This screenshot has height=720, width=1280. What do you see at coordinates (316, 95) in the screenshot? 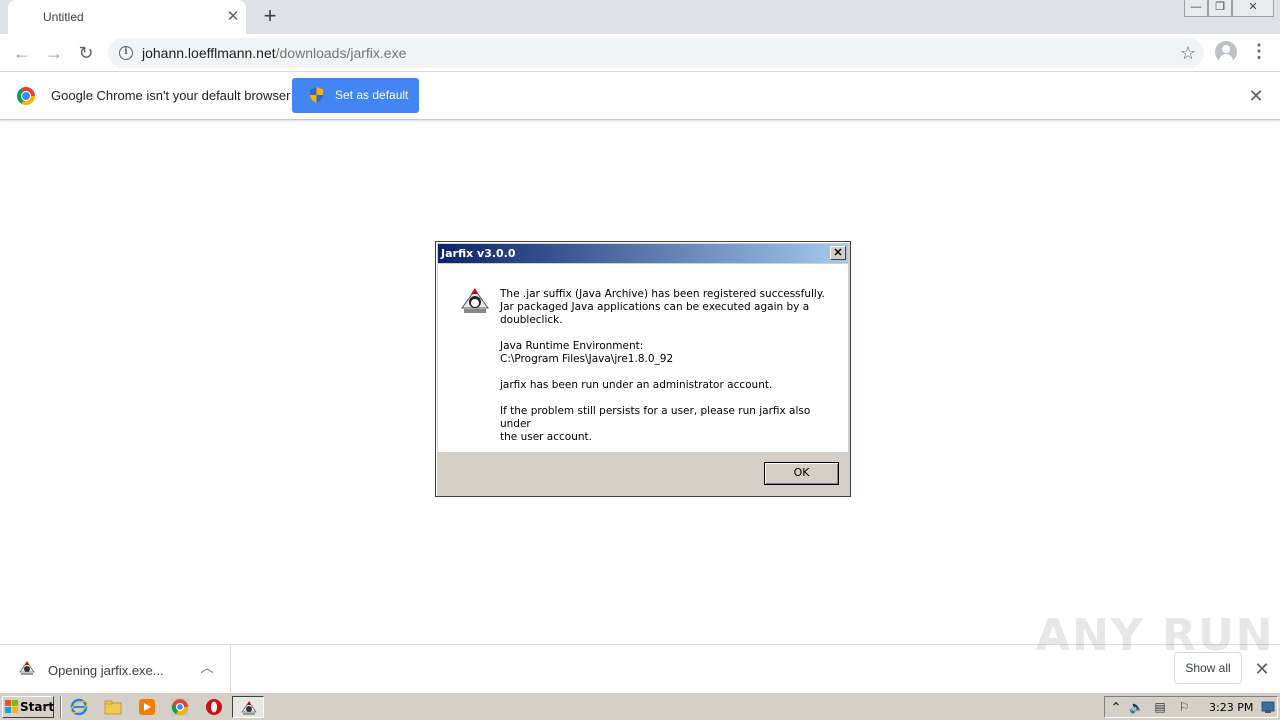
I see `uac-shield-icon` at bounding box center [316, 95].